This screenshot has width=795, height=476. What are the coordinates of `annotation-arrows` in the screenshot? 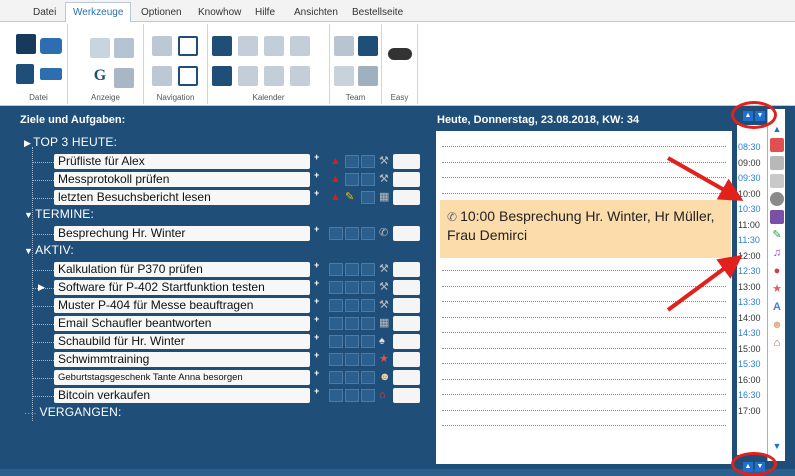 It's located at (705, 234).